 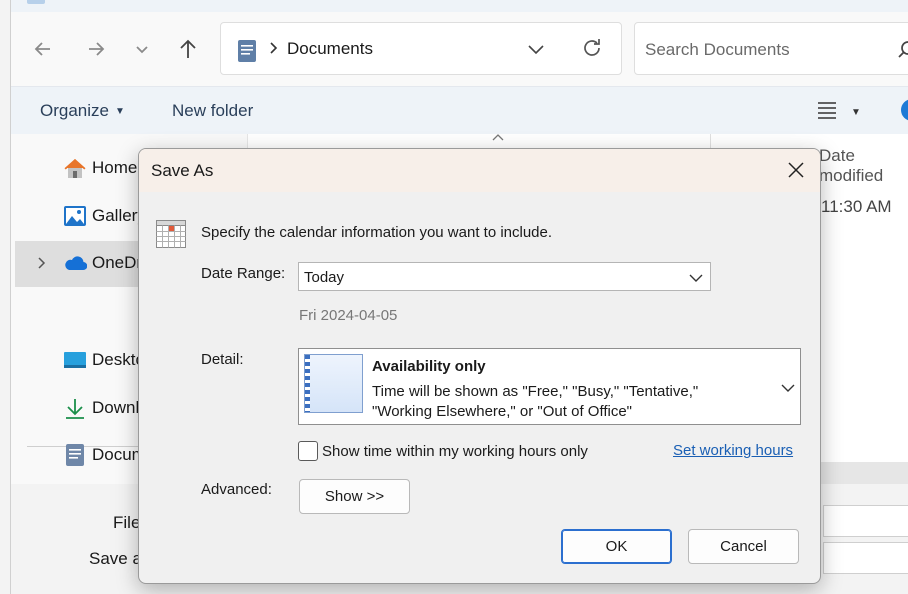 I want to click on close-icon, so click(x=796, y=170).